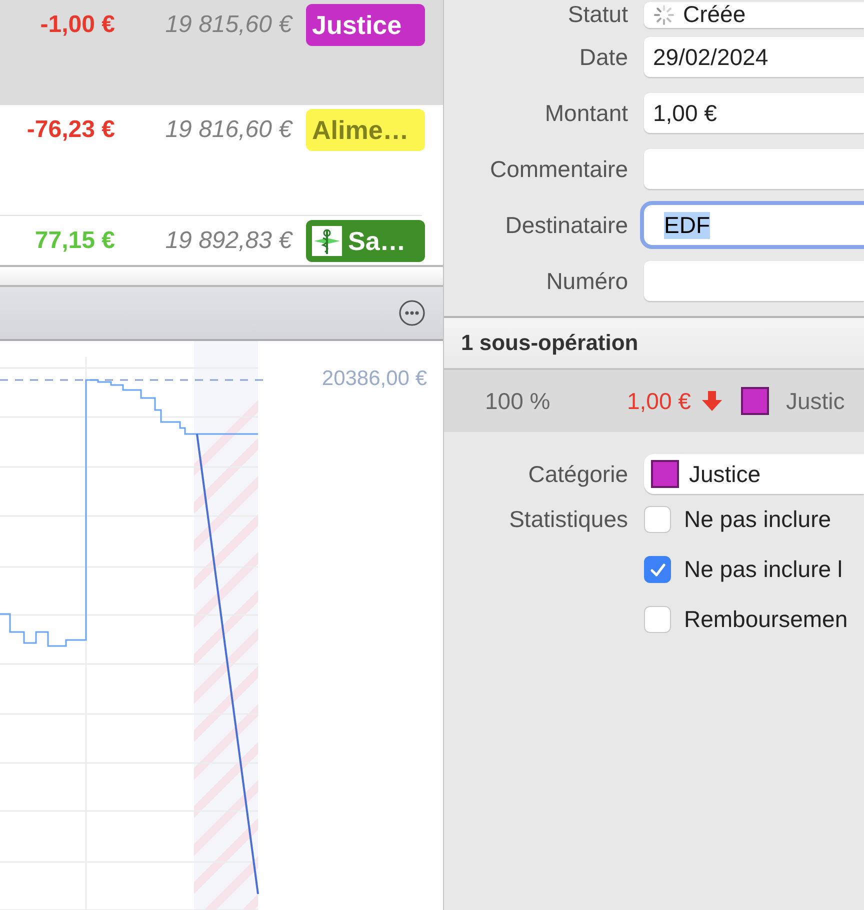 The height and width of the screenshot is (910, 864). Describe the element at coordinates (763, 569) in the screenshot. I see `checkbox-label: Ne pas inclure l` at that location.